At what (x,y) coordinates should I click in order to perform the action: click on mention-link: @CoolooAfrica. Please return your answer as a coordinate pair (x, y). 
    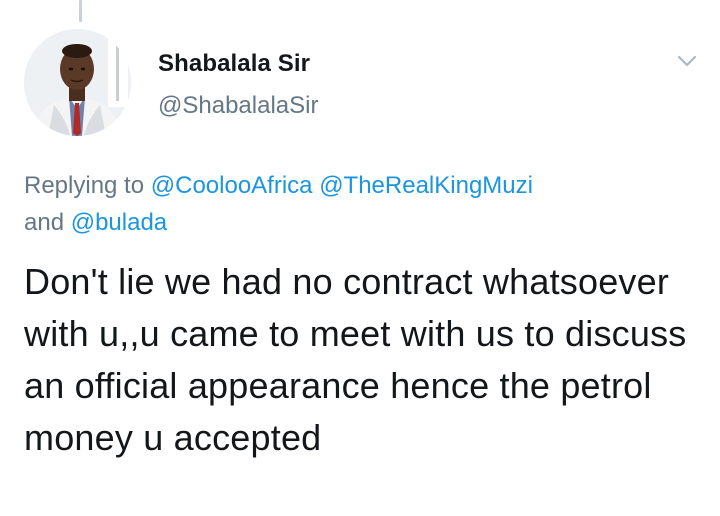
    Looking at the image, I should click on (232, 185).